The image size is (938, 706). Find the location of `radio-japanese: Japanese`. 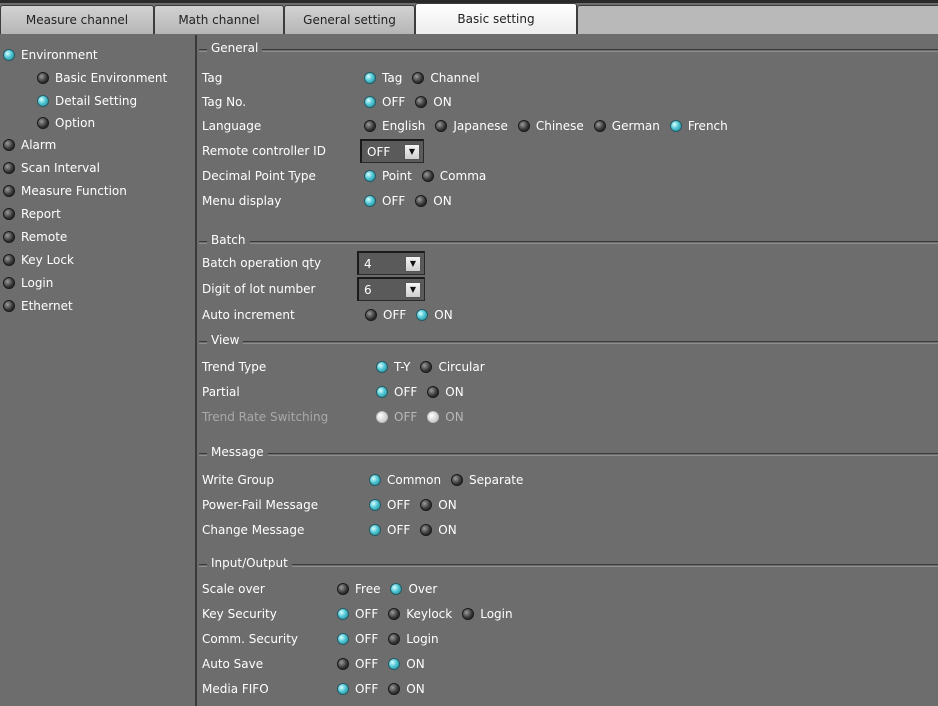

radio-japanese: Japanese is located at coordinates (471, 126).